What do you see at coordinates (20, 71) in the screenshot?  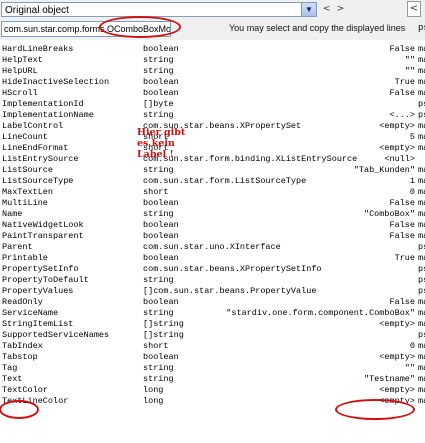 I see `property-name: HelpURL` at bounding box center [20, 71].